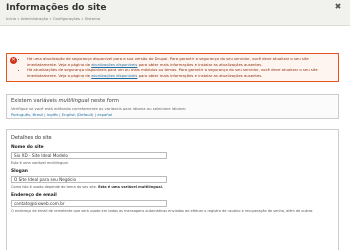  I want to click on language-link-ingles: Inglês, so click(52, 114).